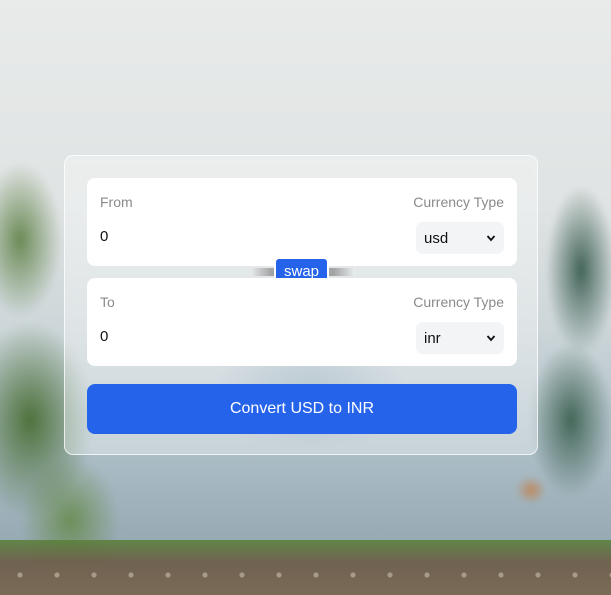  I want to click on to-panel: To Currency Type inr, so click(302, 322).